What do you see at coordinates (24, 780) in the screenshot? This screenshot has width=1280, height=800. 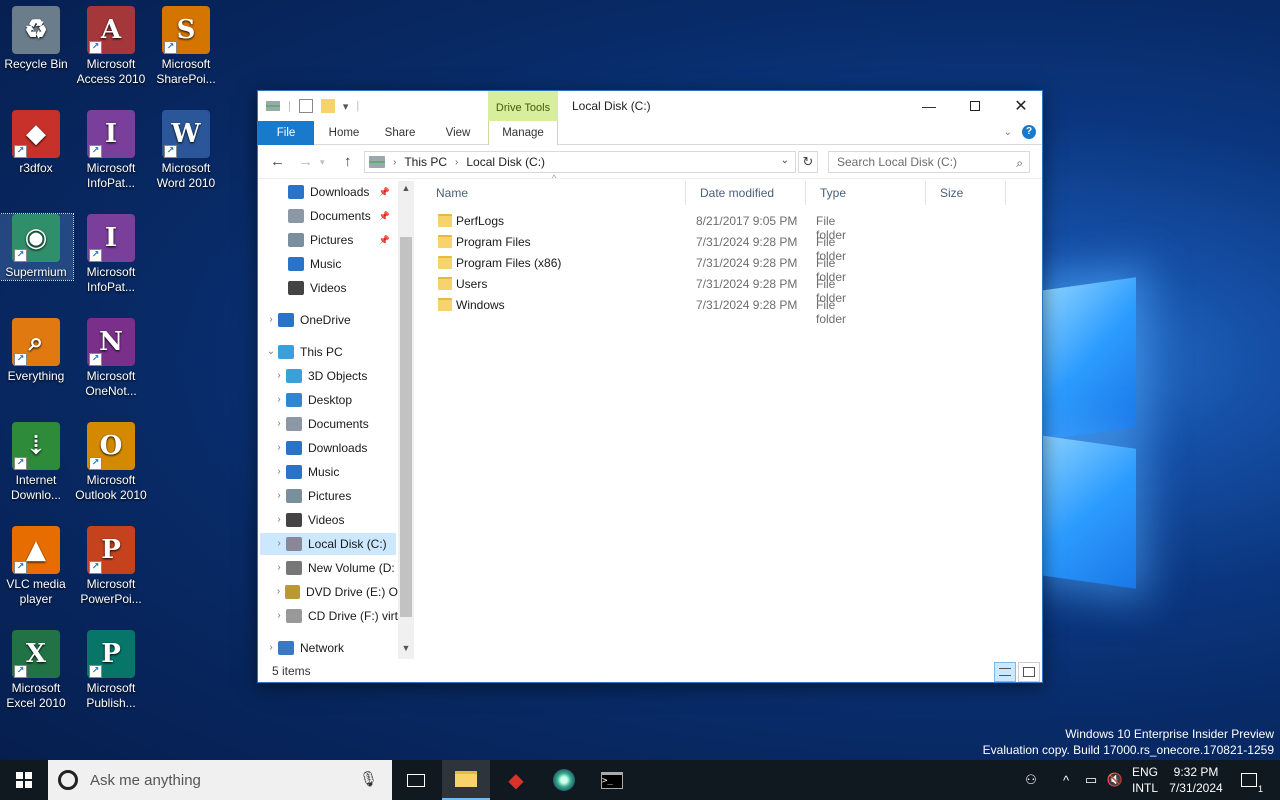 I see `start-button` at bounding box center [24, 780].